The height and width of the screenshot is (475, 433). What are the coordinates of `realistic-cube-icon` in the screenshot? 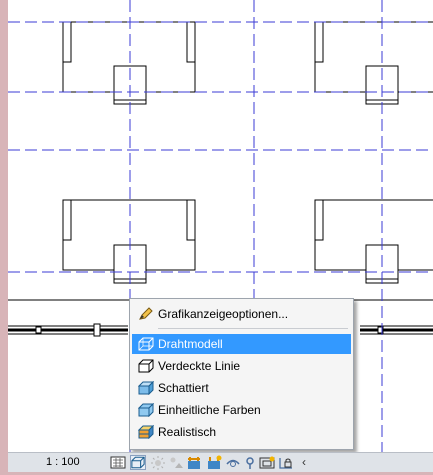 It's located at (146, 432).